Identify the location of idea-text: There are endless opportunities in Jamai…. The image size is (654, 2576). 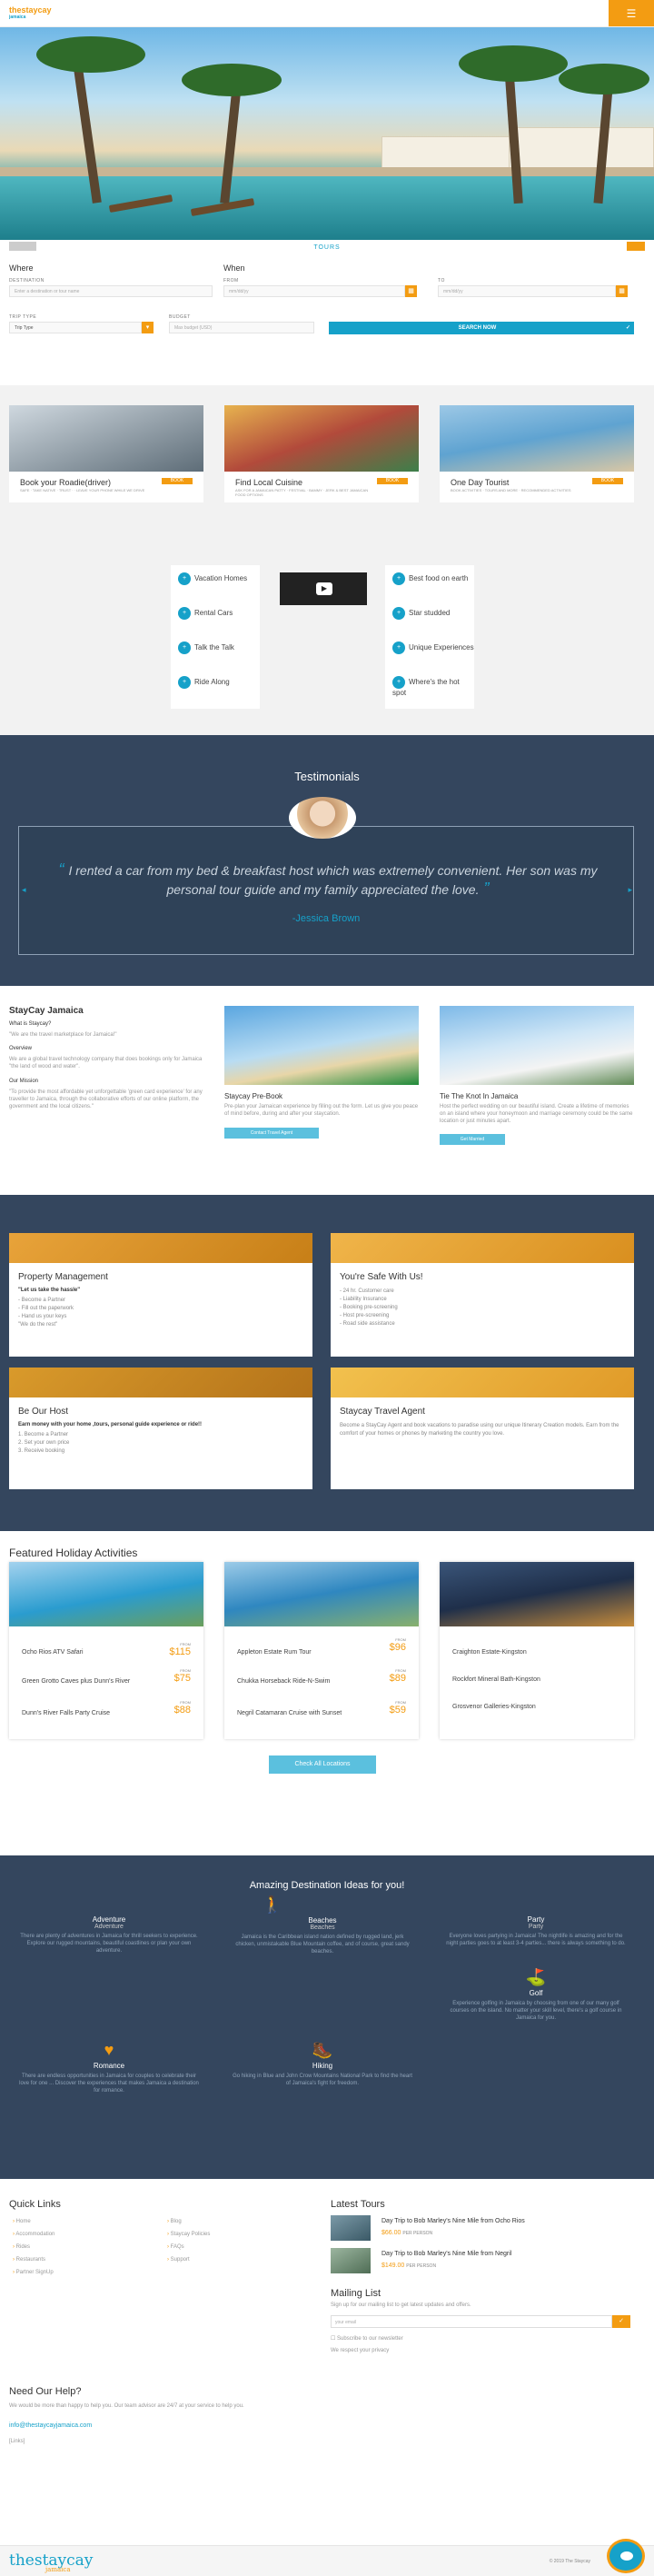
(109, 2084).